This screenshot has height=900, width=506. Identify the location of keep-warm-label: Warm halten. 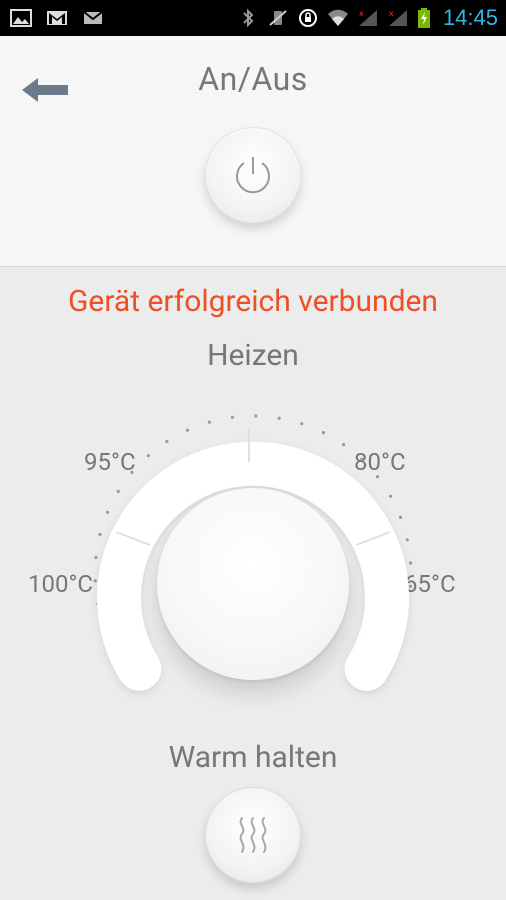
(253, 757).